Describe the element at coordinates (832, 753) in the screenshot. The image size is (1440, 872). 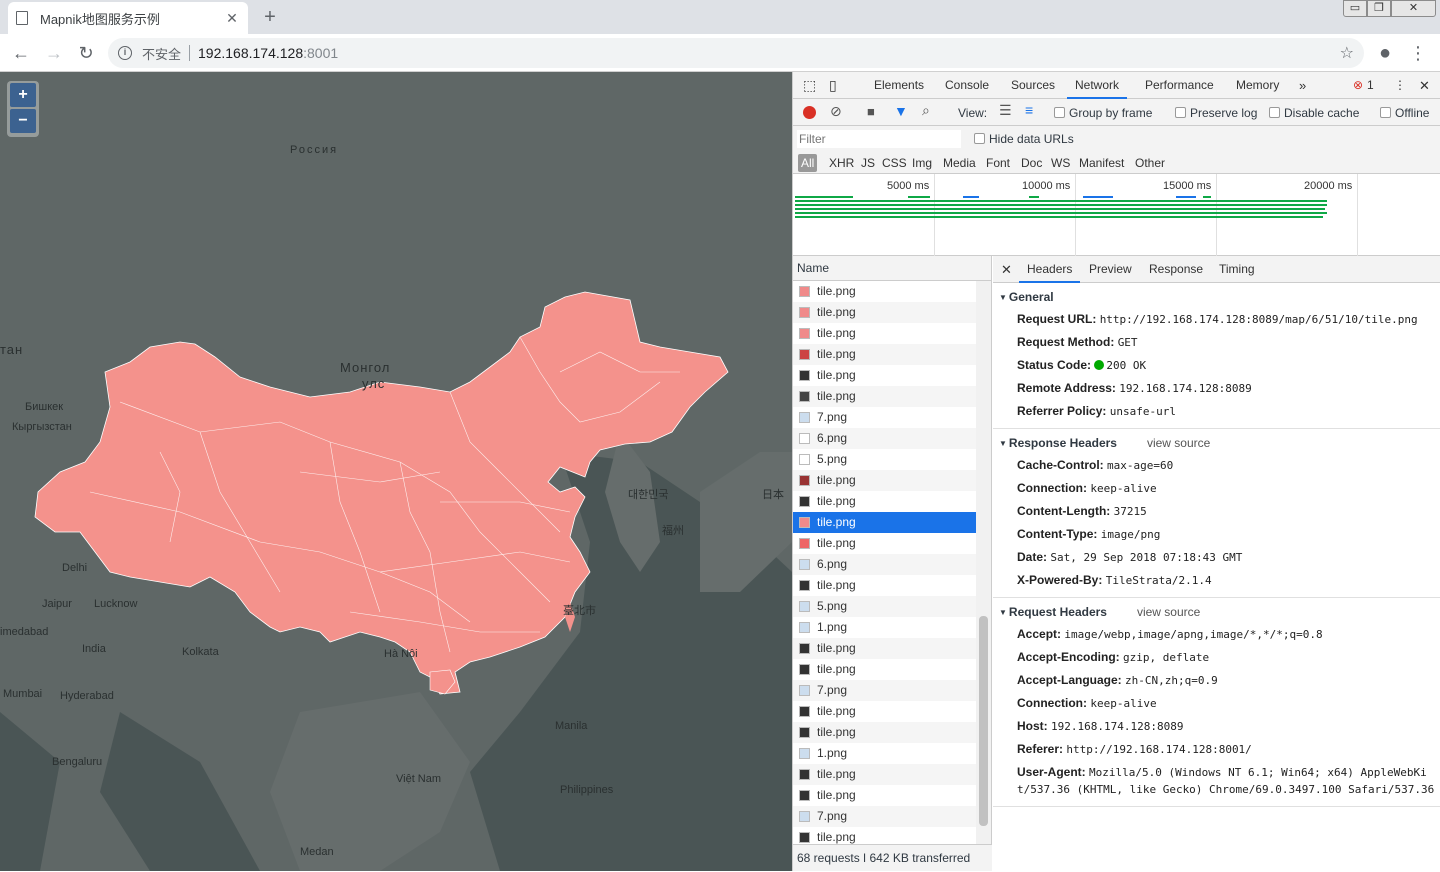
I see `request-name: 1.png` at that location.